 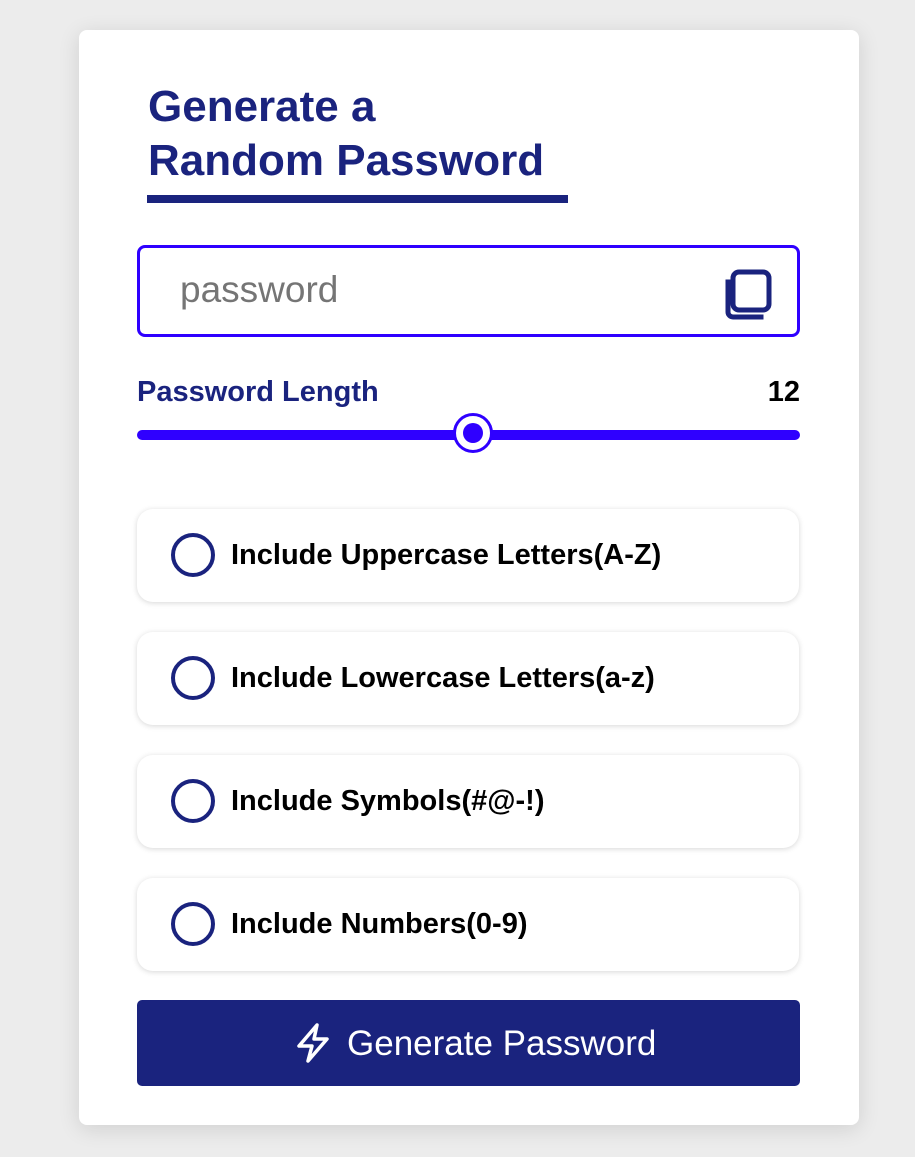 What do you see at coordinates (368, 134) in the screenshot?
I see `page-title: Generate a Random Password` at bounding box center [368, 134].